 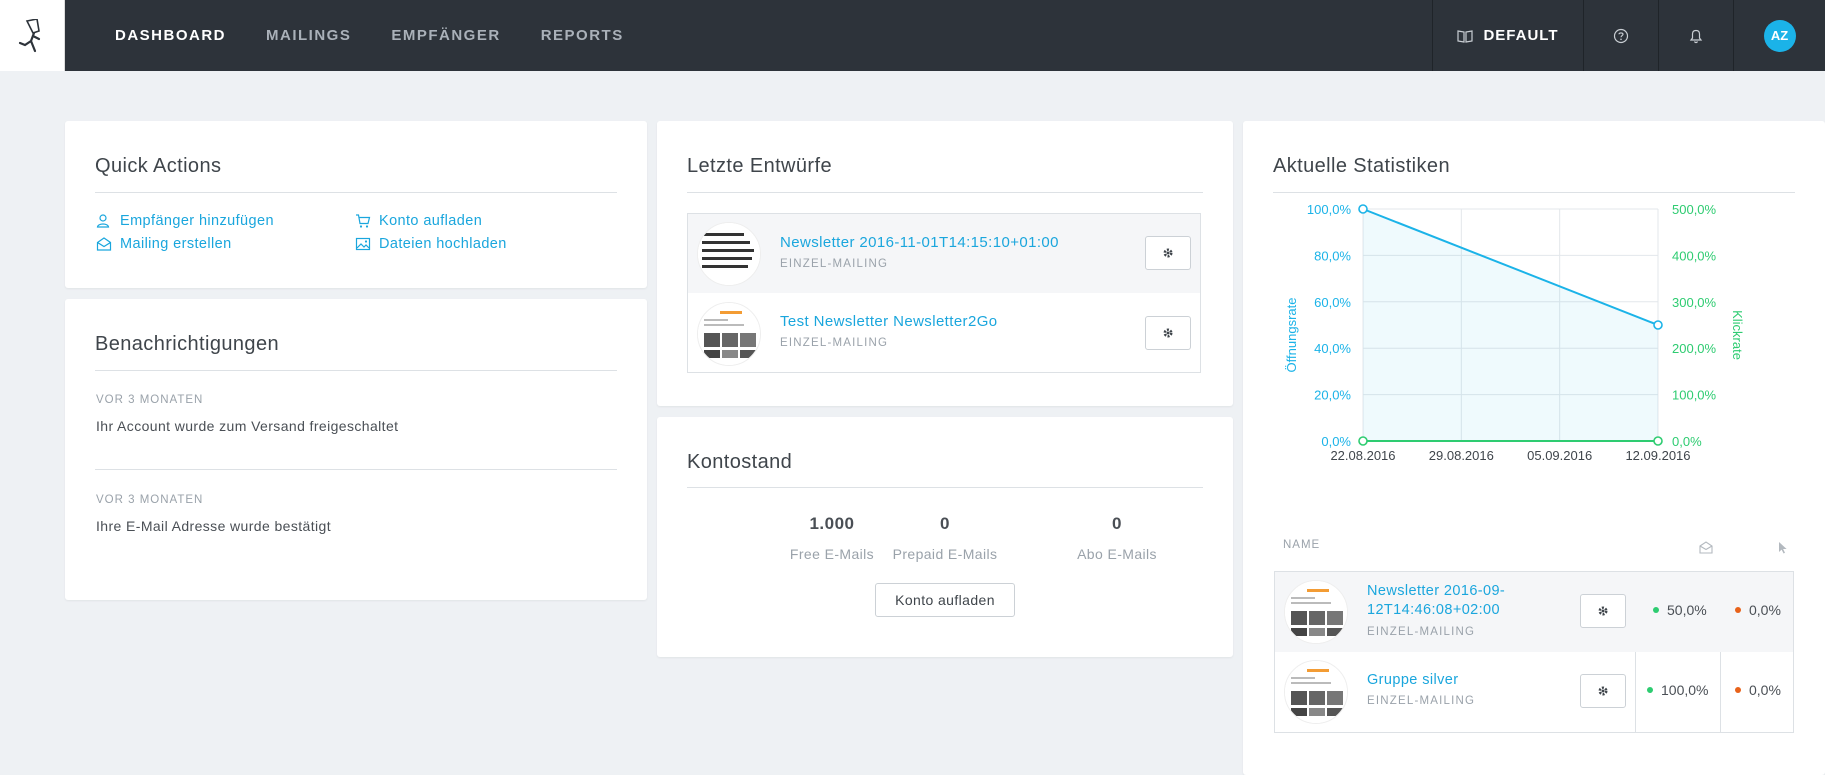 What do you see at coordinates (187, 344) in the screenshot?
I see `notifications-title: Benachrichtigungen` at bounding box center [187, 344].